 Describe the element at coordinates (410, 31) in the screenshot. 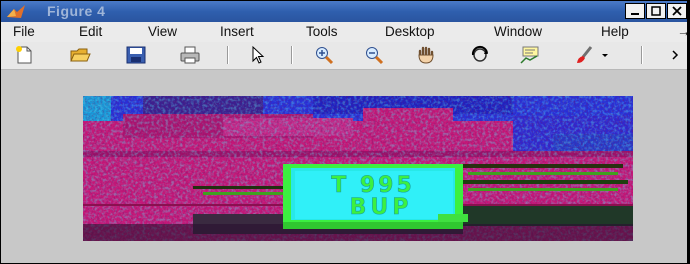

I see `menu-desktop: Desktop` at that location.